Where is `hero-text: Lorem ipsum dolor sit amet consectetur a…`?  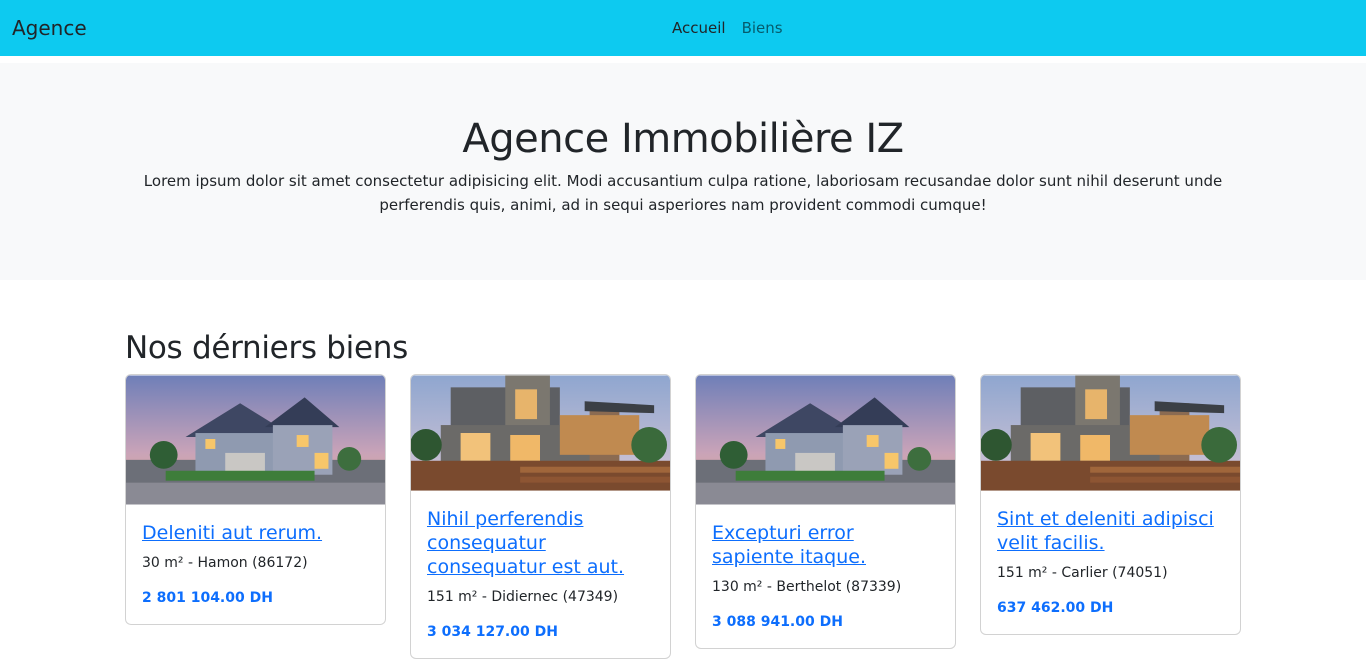 hero-text: Lorem ipsum dolor sit amet consectetur a… is located at coordinates (683, 193).